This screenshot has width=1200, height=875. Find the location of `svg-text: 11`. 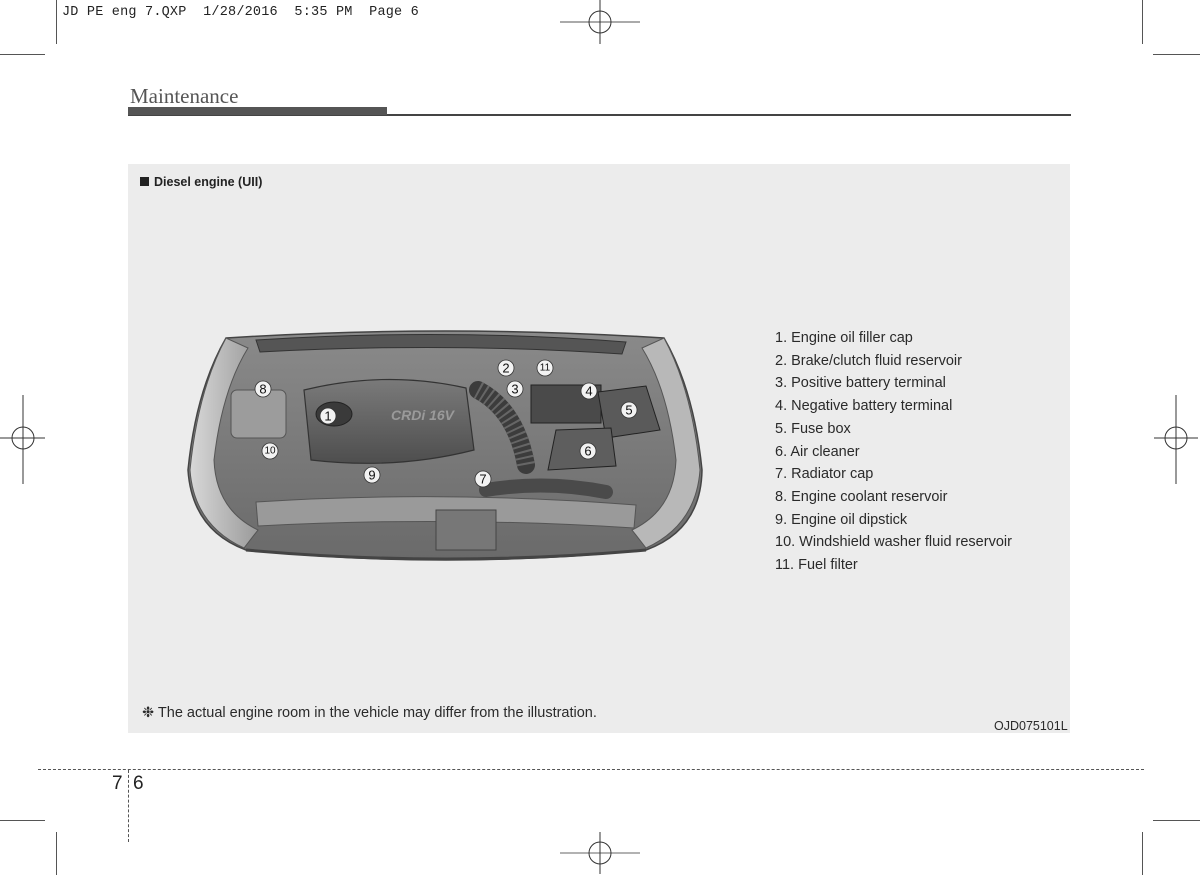

svg-text: 11 is located at coordinates (545, 368).